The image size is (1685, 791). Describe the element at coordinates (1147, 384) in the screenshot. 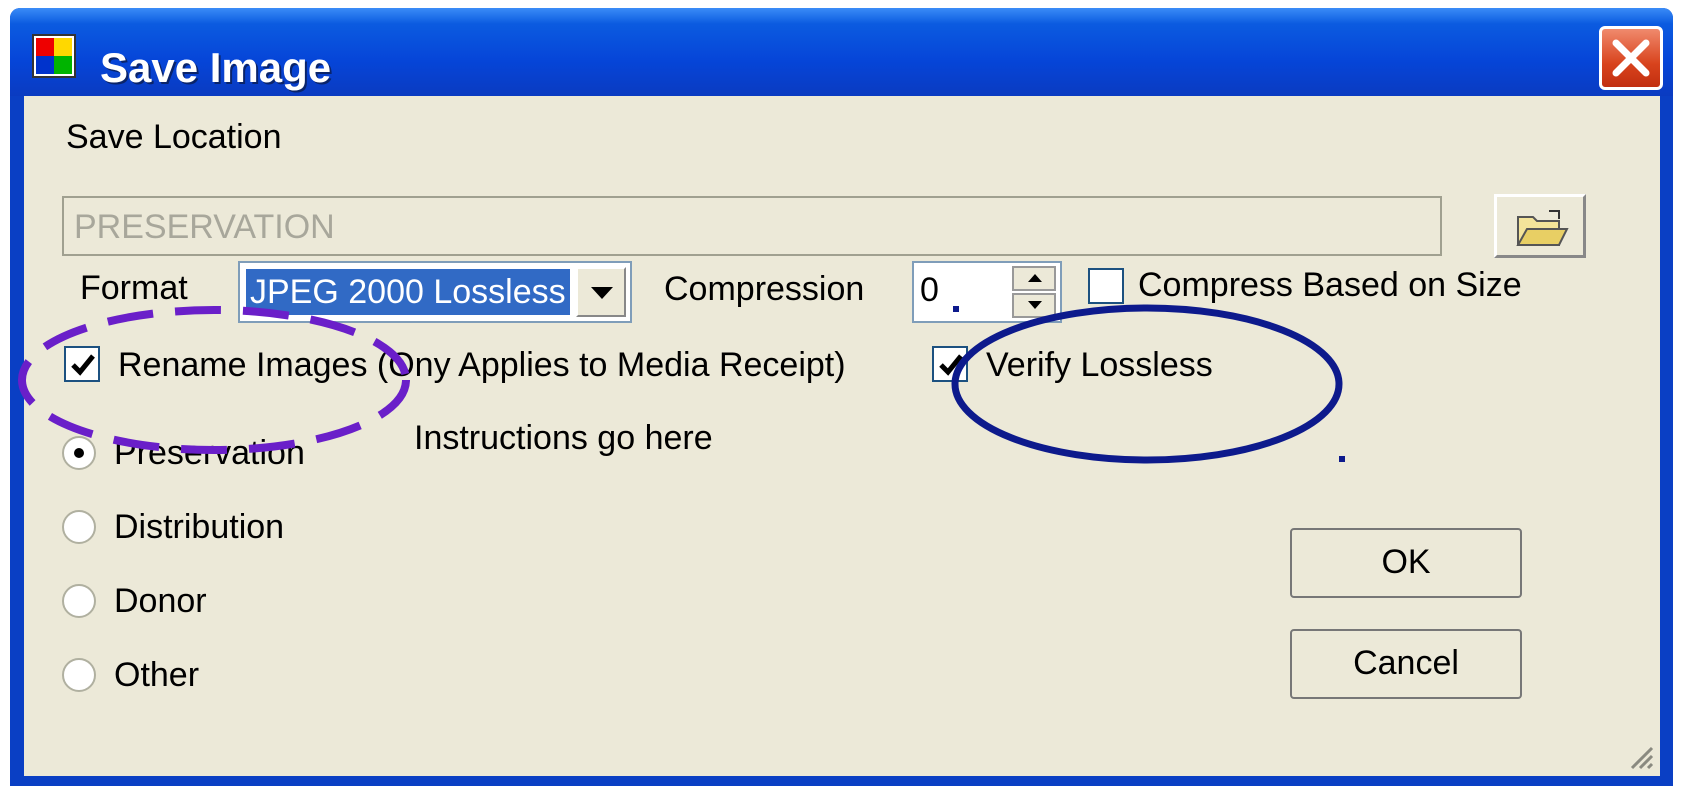

I see `navy-annotation` at that location.